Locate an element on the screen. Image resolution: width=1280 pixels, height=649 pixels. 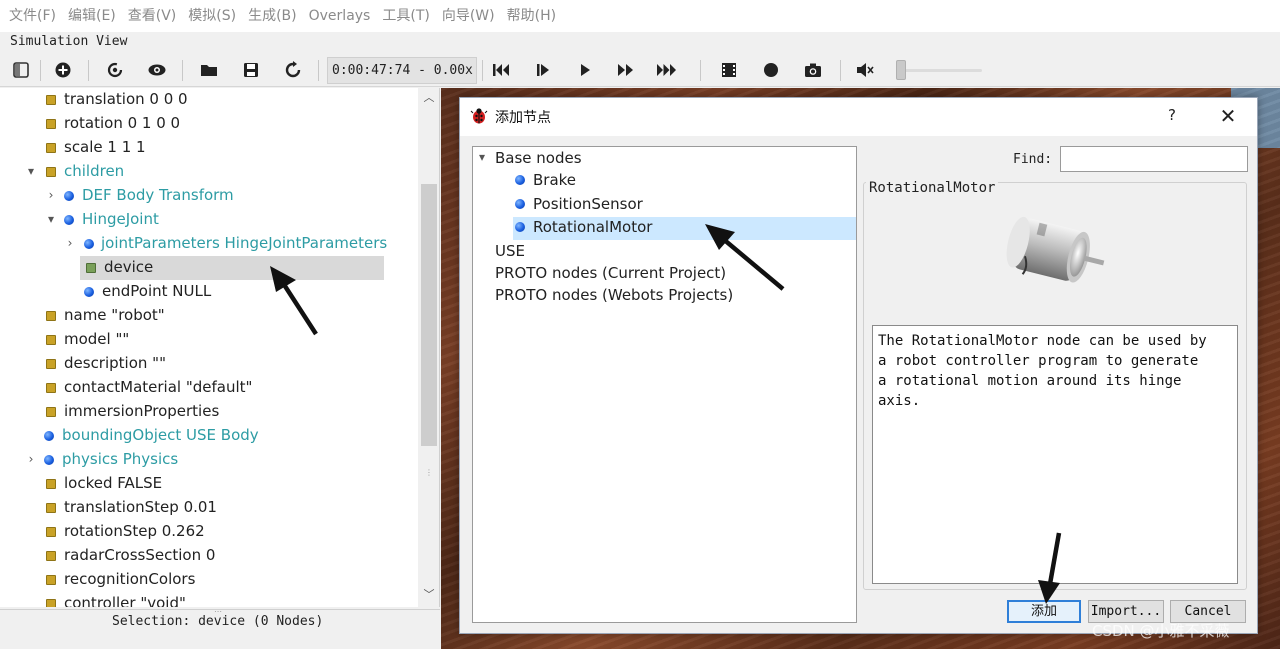
tree-row-physics: › physics Physics is located at coordinates (209, 460).